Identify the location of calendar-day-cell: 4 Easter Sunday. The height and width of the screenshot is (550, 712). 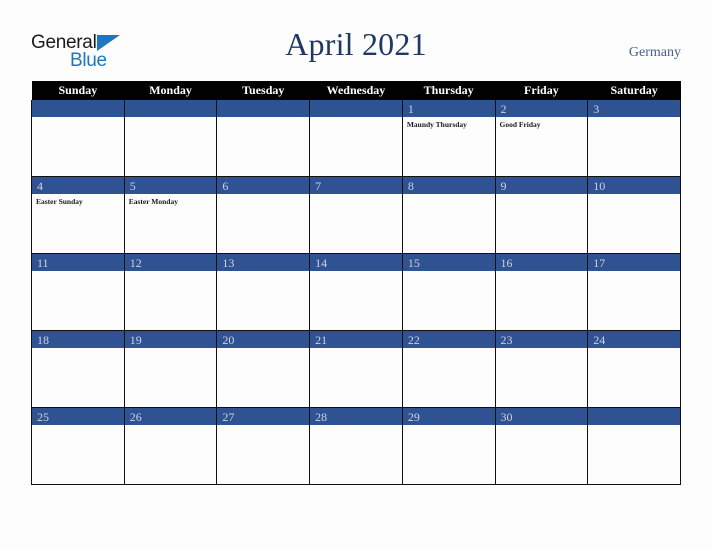
(78, 215).